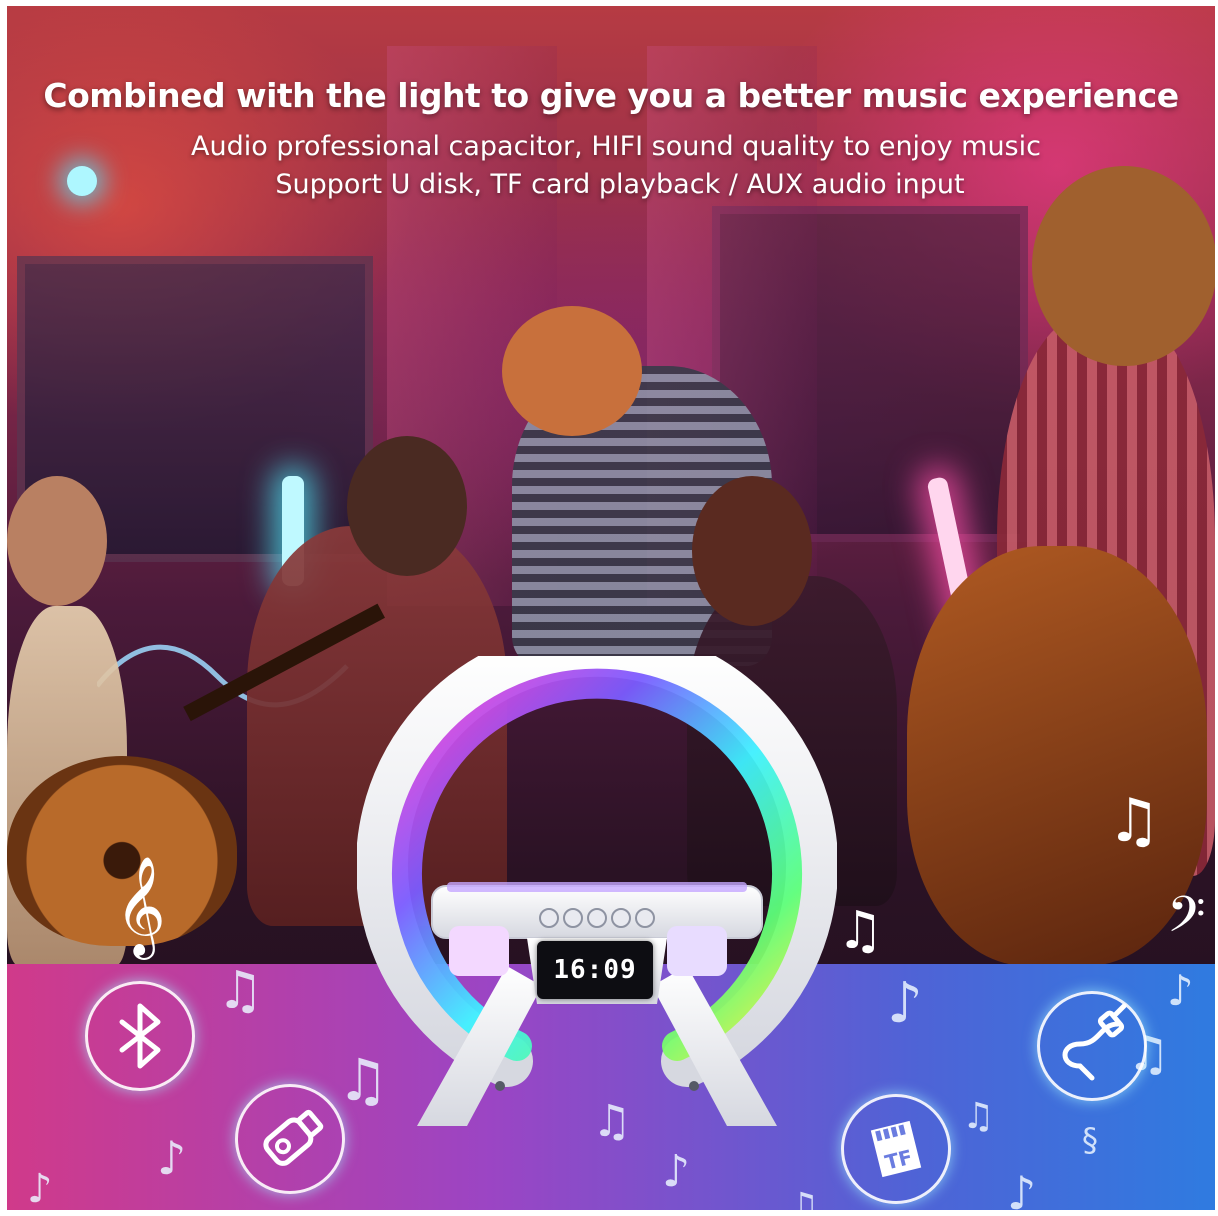 The width and height of the screenshot is (1218, 1216). Describe the element at coordinates (572, 371) in the screenshot. I see `person-standing-head` at that location.